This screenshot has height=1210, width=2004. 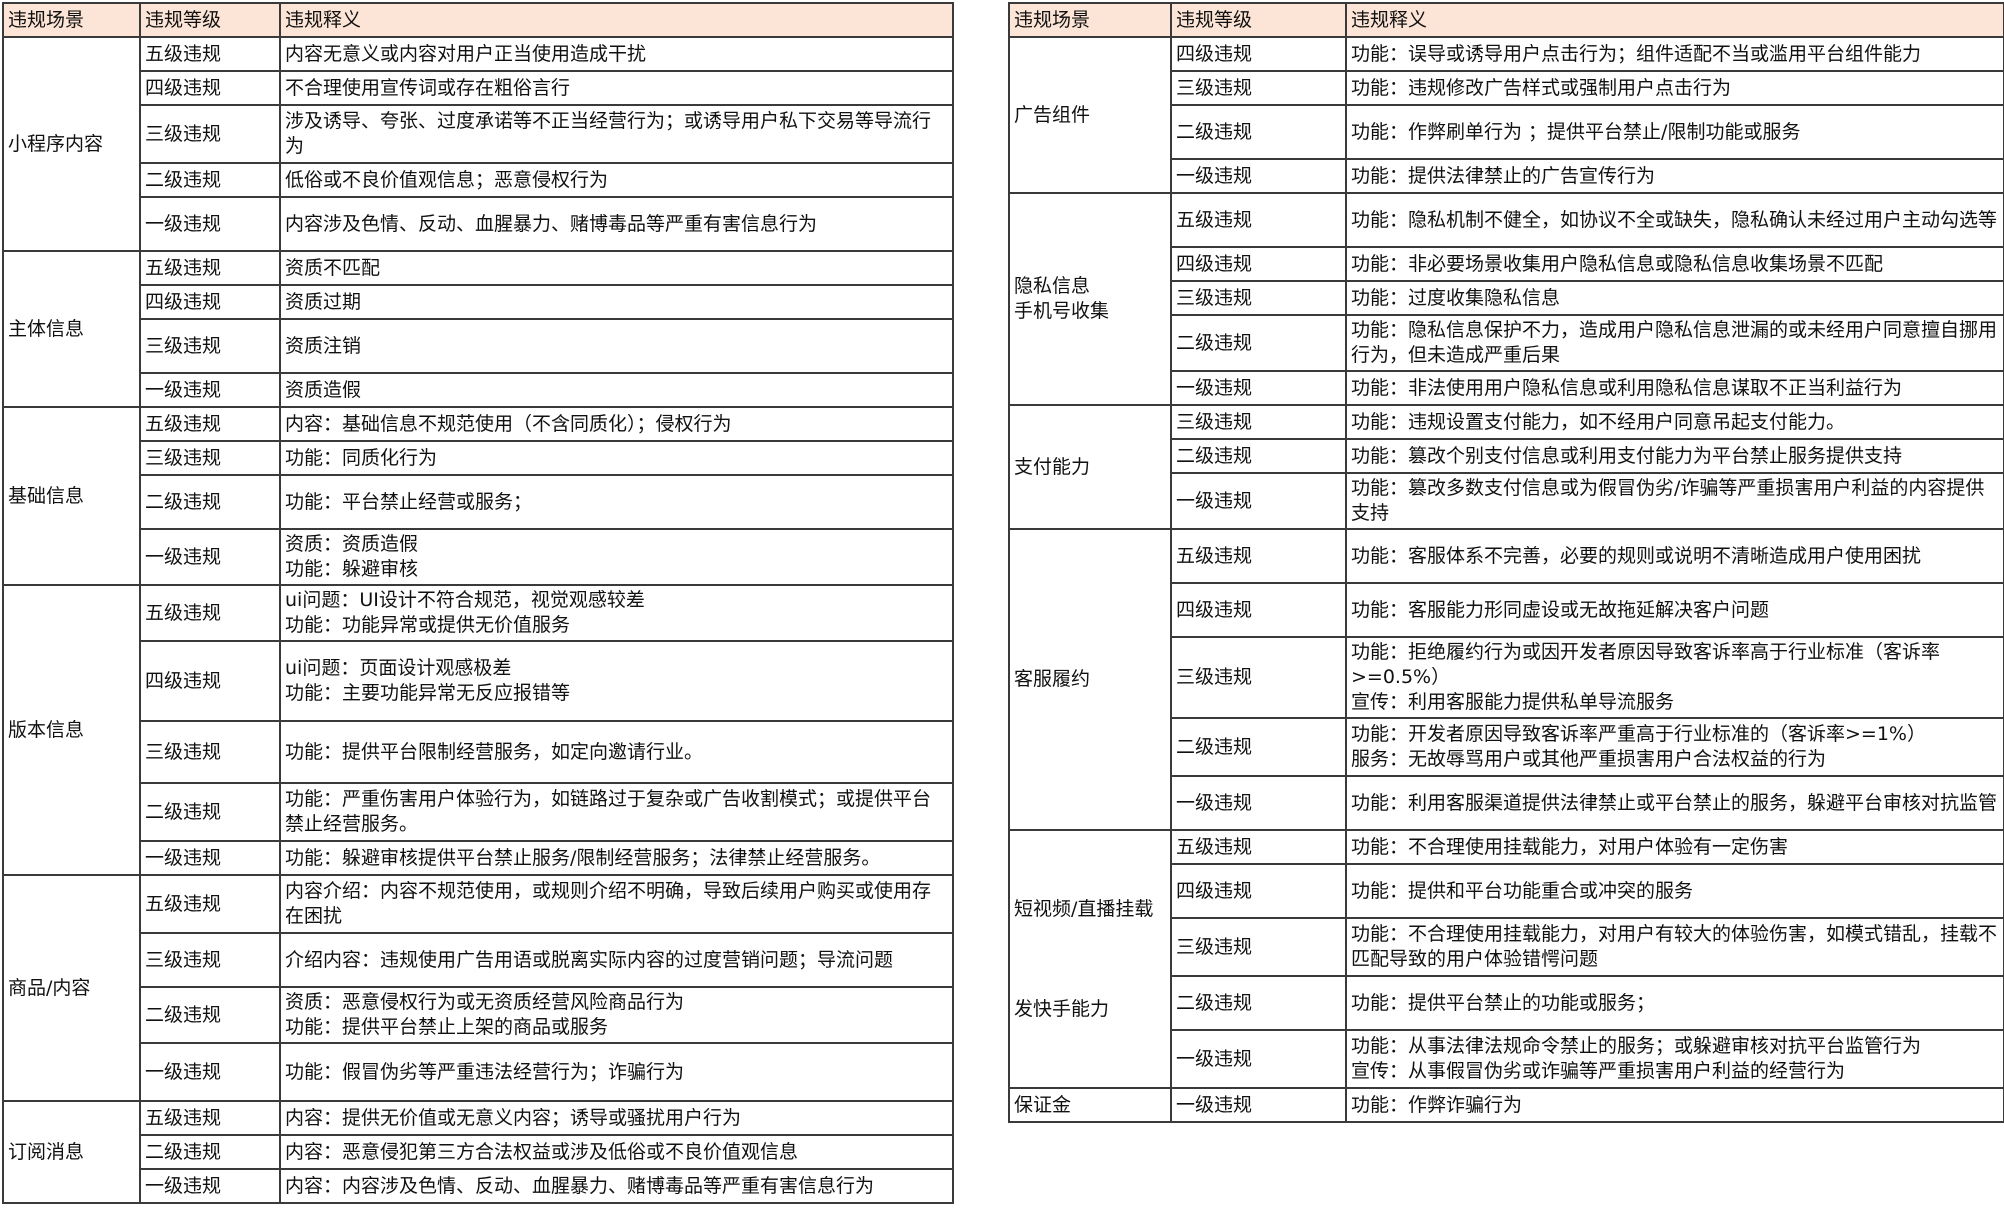 I want to click on scene-cell: 基础信息, so click(x=71, y=496).